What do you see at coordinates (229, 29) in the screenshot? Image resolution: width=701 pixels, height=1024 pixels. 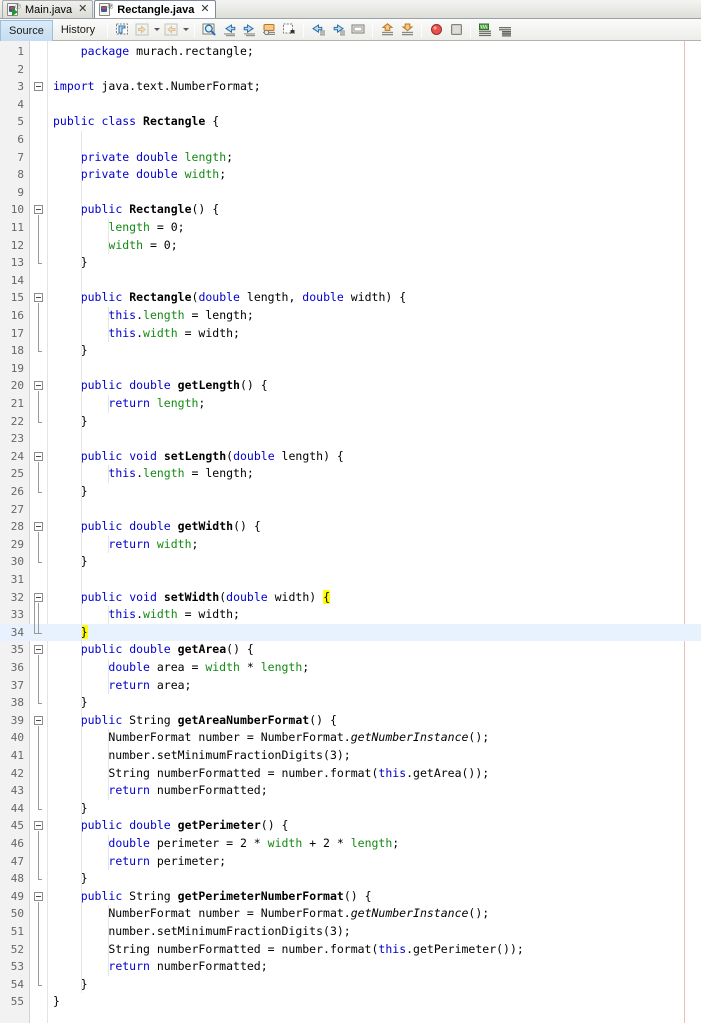 I see `find-previous-button` at bounding box center [229, 29].